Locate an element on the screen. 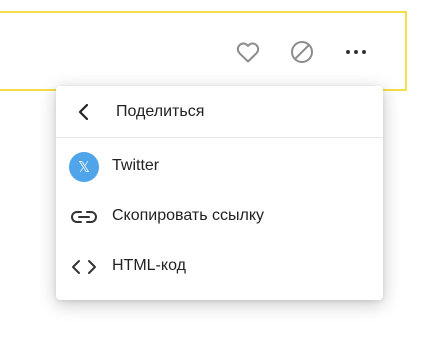 This screenshot has height=342, width=433. like-button is located at coordinates (248, 52).